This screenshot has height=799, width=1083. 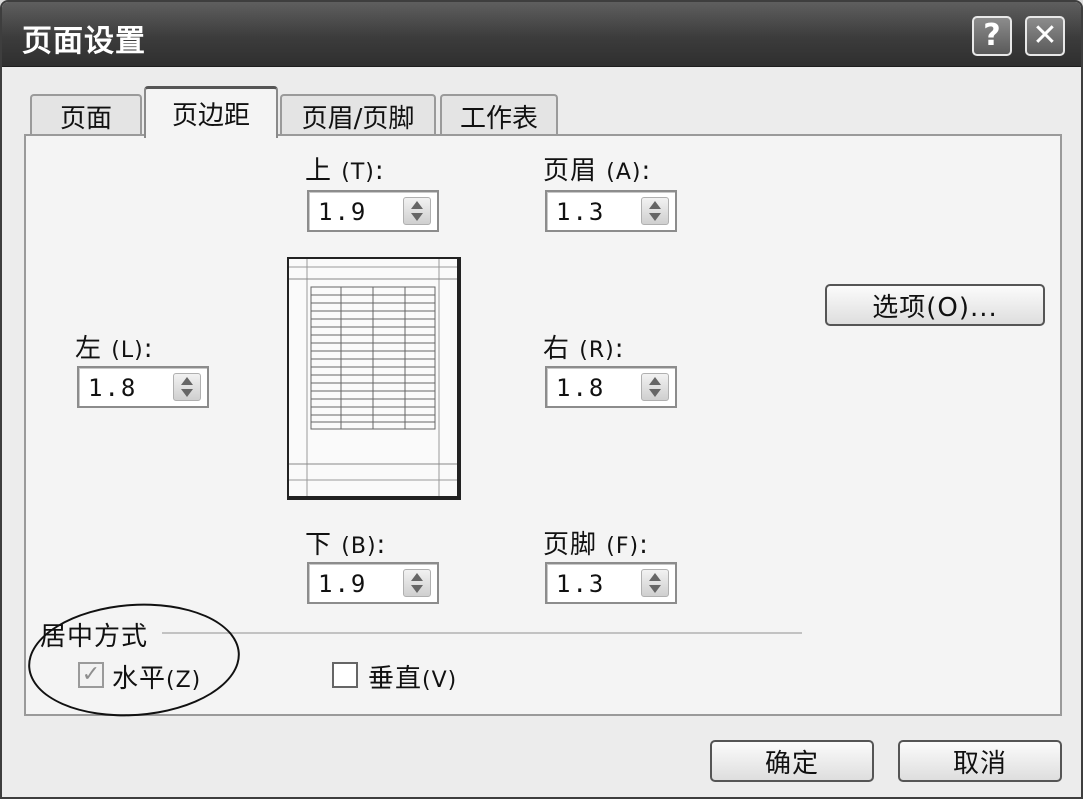 I want to click on top-label-key: (T), so click(x=358, y=172).